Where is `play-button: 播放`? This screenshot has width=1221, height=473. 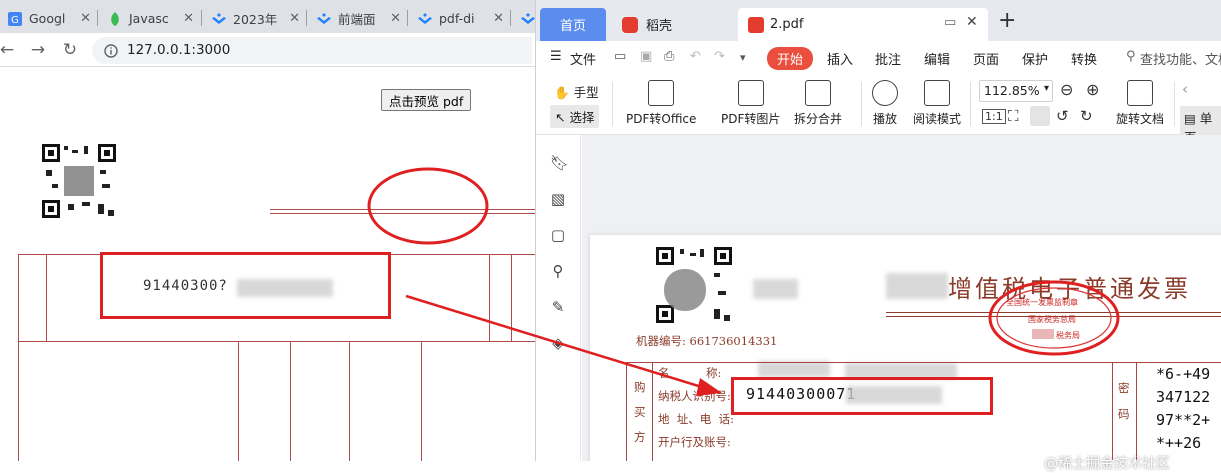 play-button: 播放 is located at coordinates (885, 103).